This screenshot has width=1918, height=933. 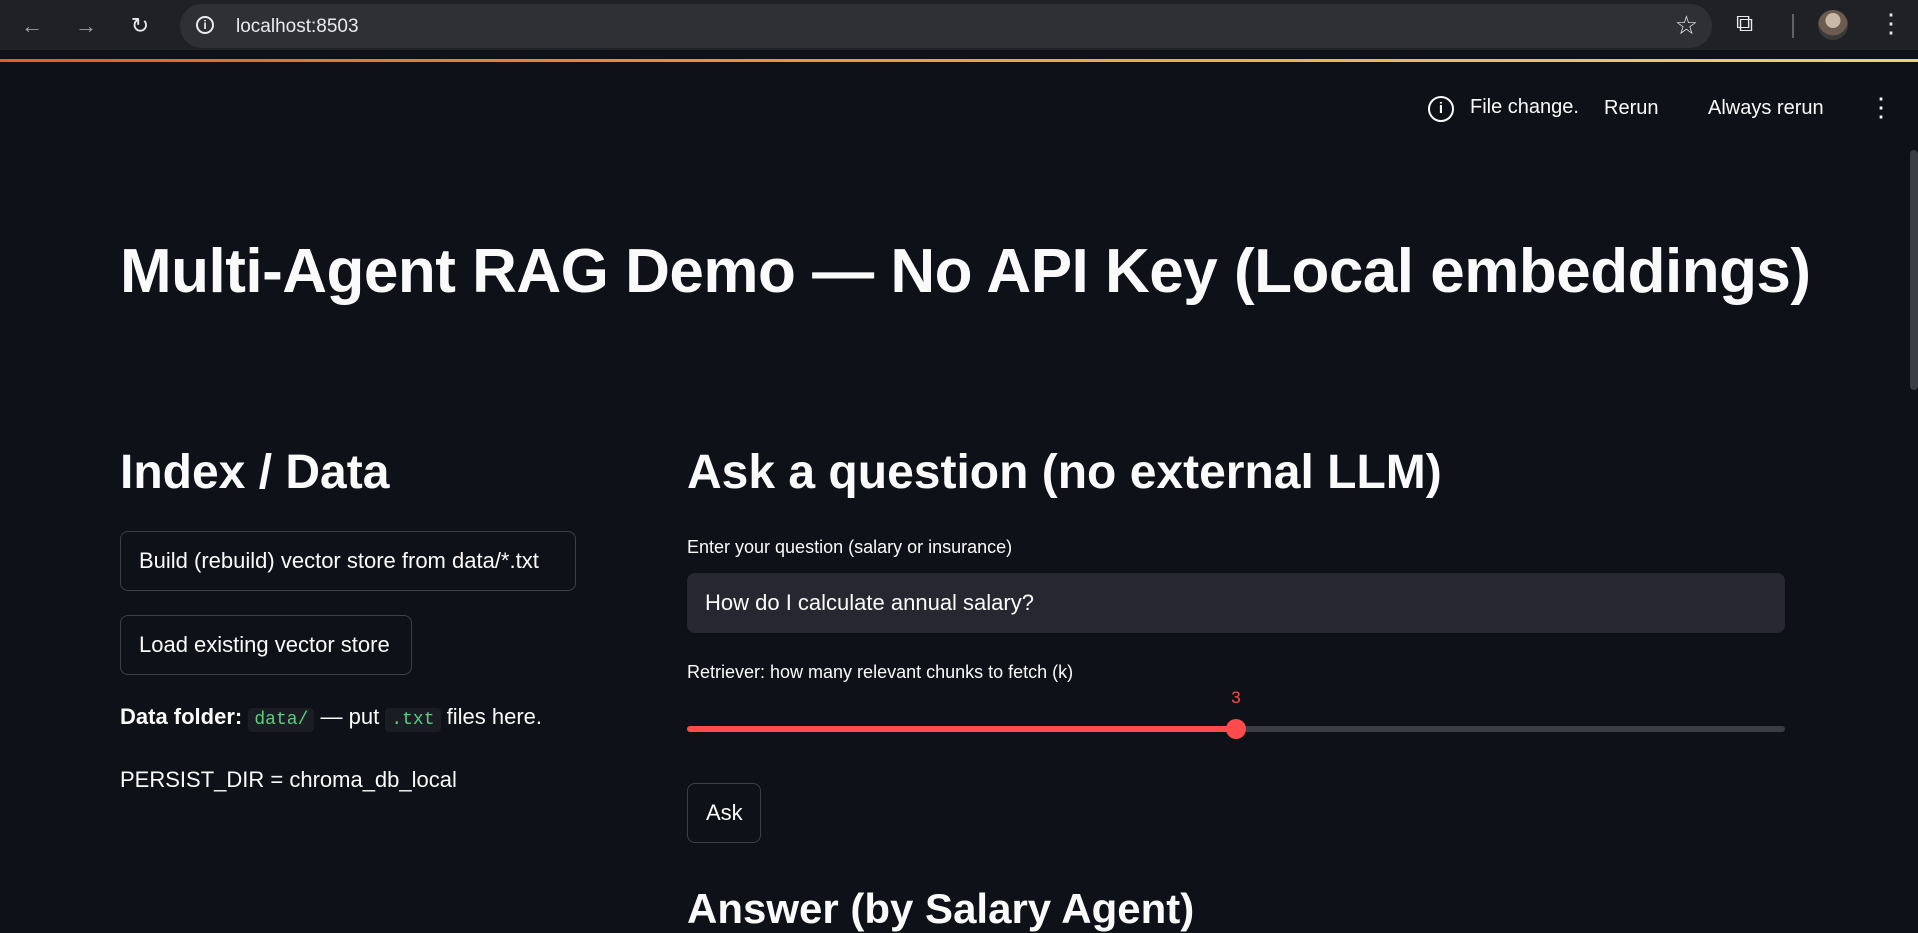 What do you see at coordinates (281, 720) in the screenshot?
I see `data-folder-code: data/` at bounding box center [281, 720].